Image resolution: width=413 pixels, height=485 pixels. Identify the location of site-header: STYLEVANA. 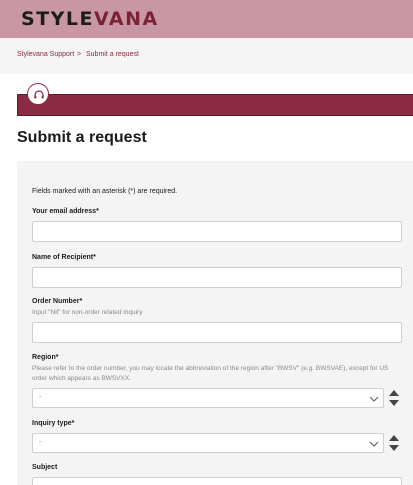
(206, 19).